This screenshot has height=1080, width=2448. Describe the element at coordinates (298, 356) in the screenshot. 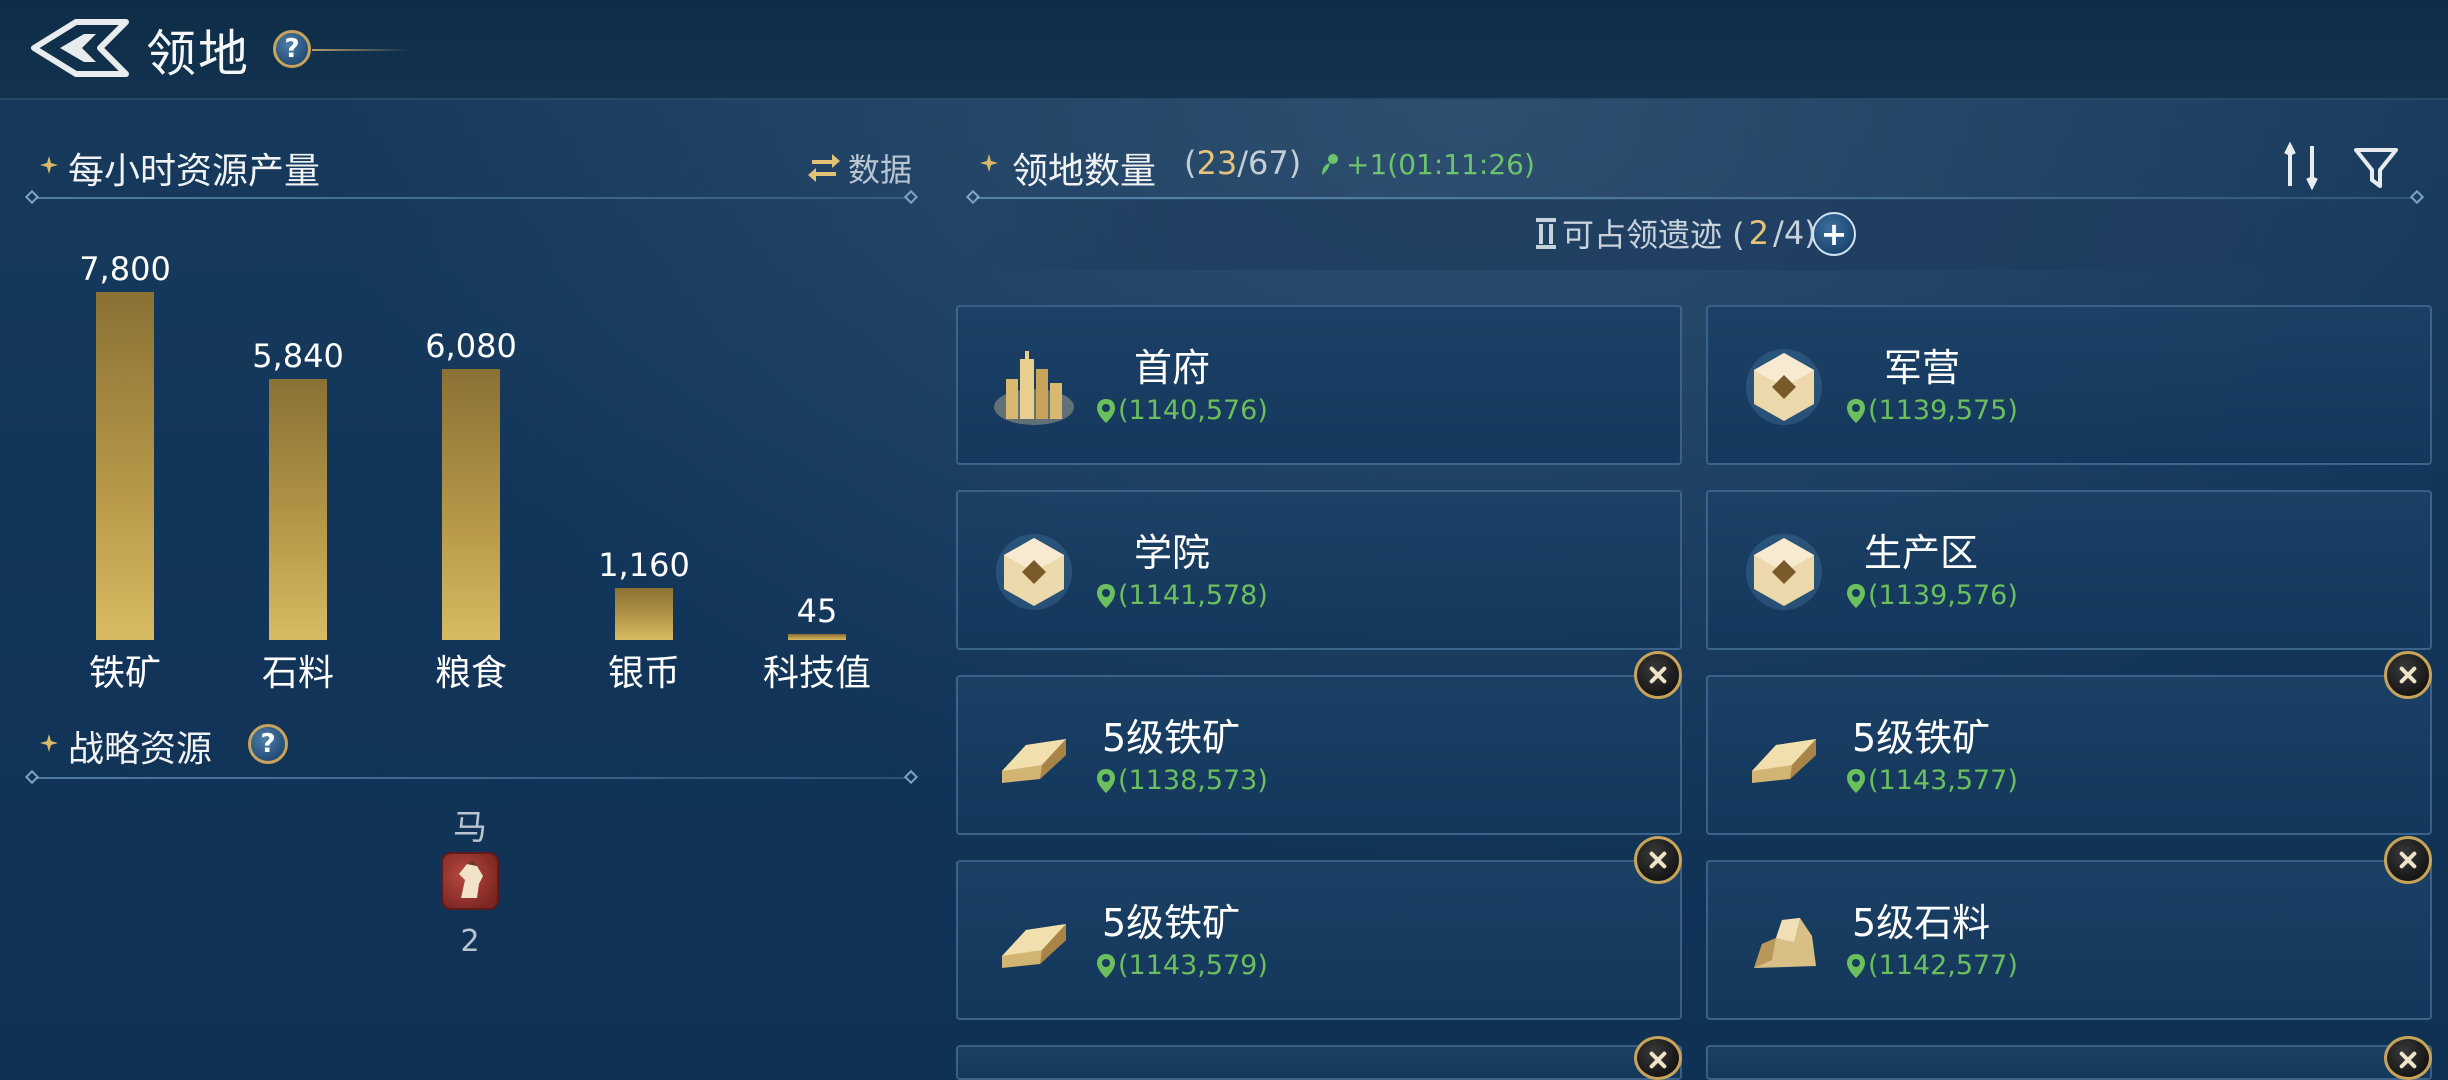

I see `bar-value-label: 5,840` at that location.